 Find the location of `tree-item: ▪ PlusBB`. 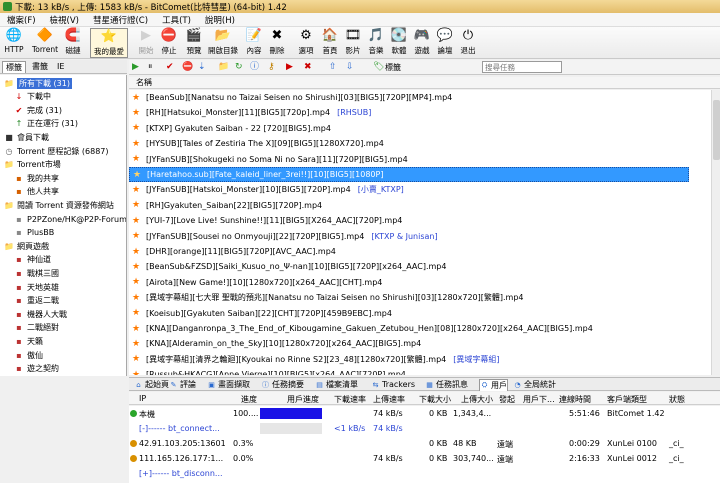

tree-item: ▪ PlusBB is located at coordinates (34, 233).